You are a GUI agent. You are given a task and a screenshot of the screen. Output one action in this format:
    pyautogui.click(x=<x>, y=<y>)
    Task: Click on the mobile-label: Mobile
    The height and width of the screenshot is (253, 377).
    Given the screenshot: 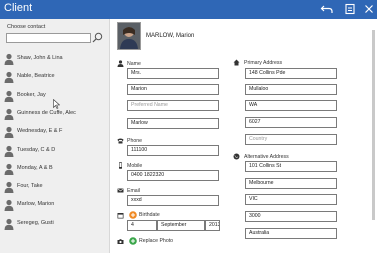 What is the action you would take?
    pyautogui.click(x=135, y=166)
    